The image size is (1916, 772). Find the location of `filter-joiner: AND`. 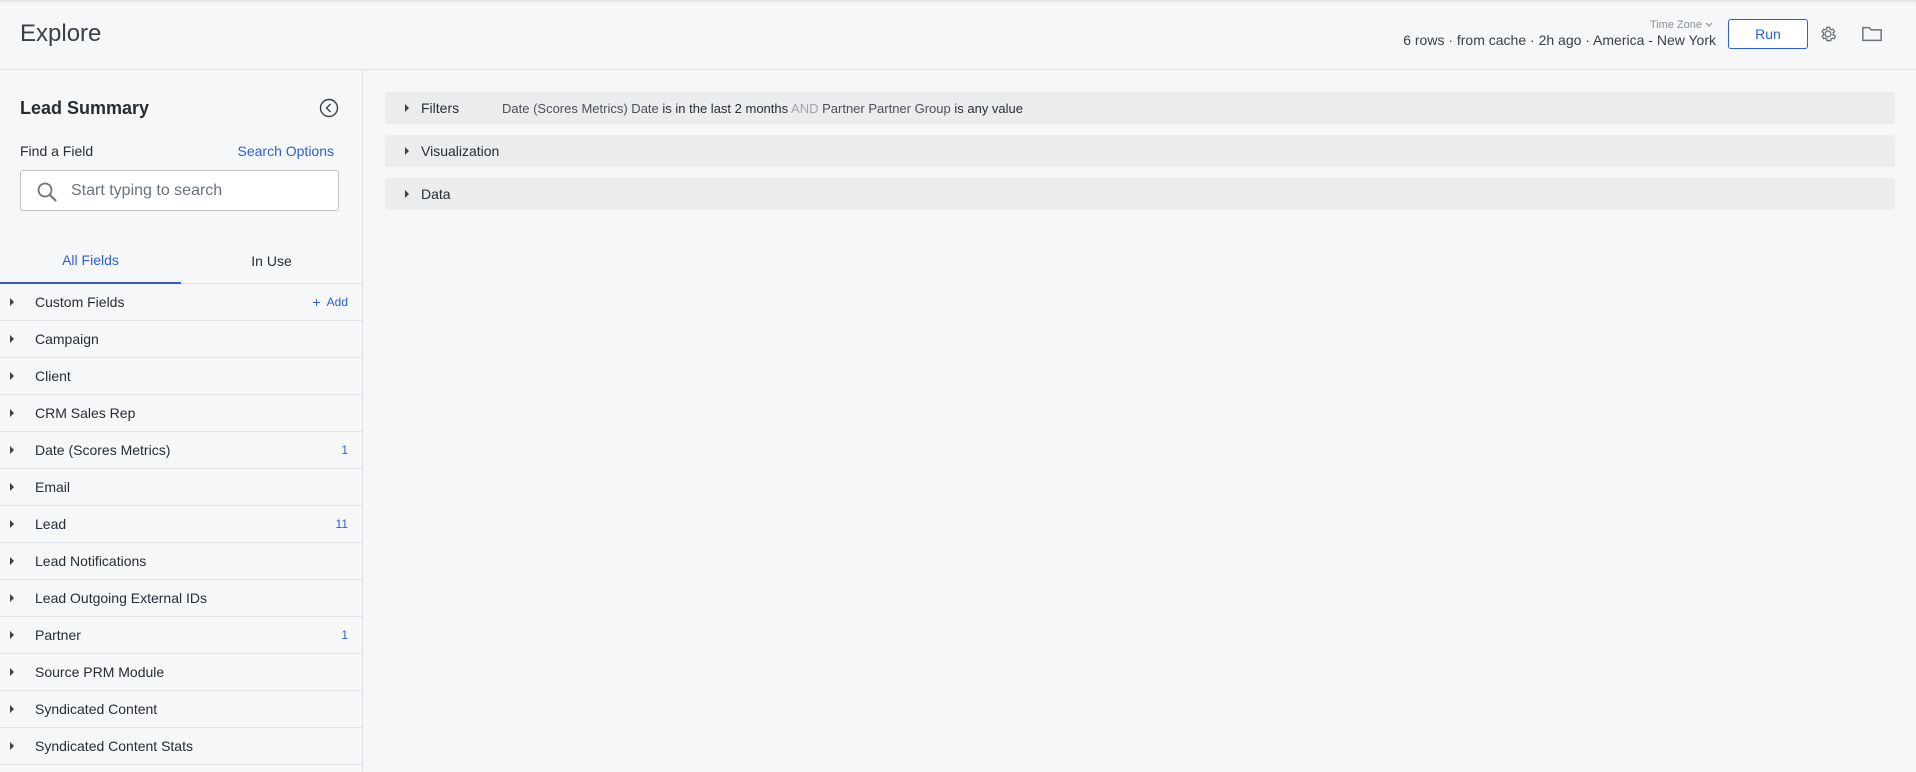

filter-joiner: AND is located at coordinates (805, 108).